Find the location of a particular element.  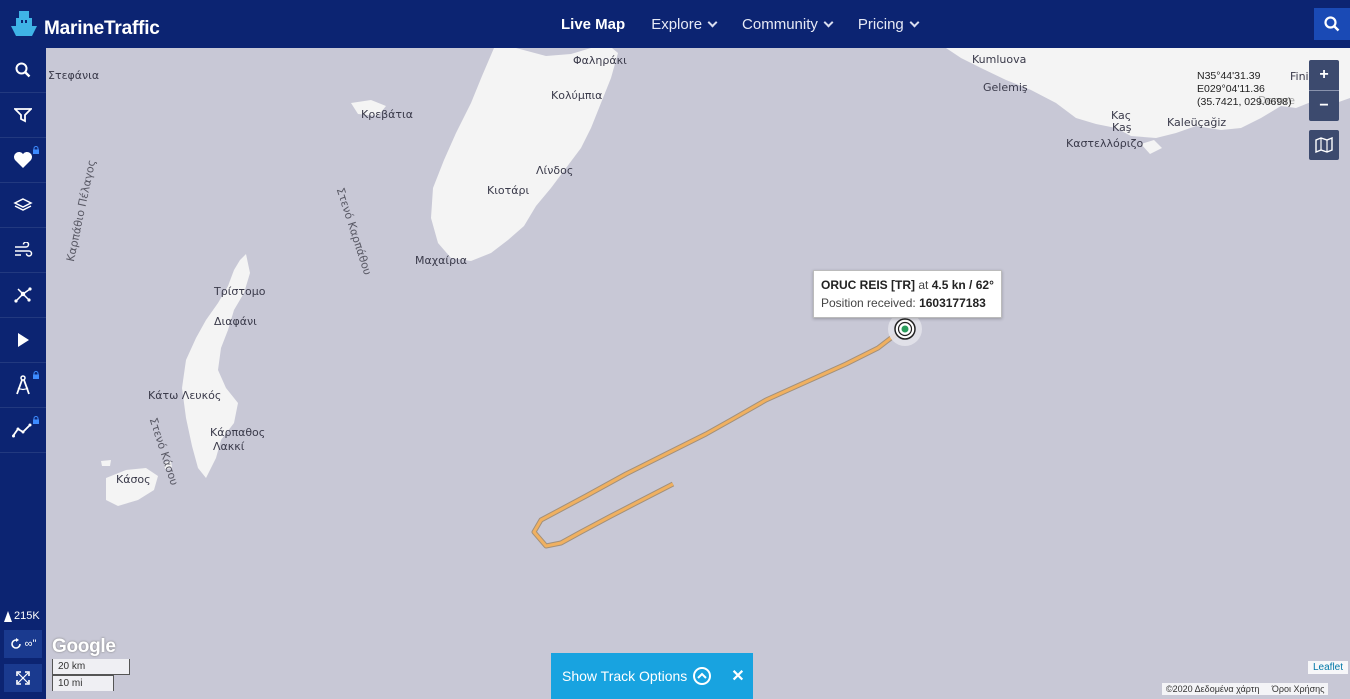

time-range-label: ∞" is located at coordinates (30, 644).